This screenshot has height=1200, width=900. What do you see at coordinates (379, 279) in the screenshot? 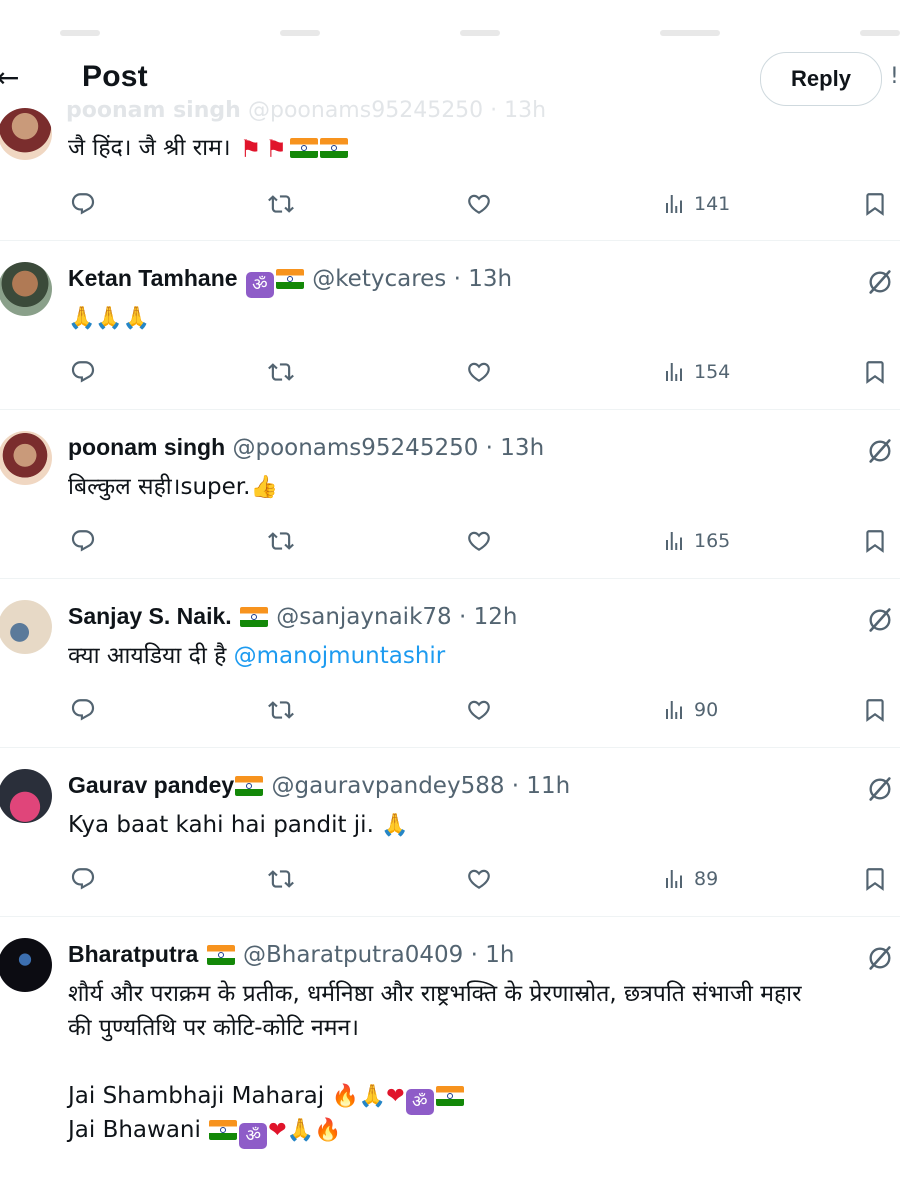
I see `author-handle: @ketycares` at bounding box center [379, 279].